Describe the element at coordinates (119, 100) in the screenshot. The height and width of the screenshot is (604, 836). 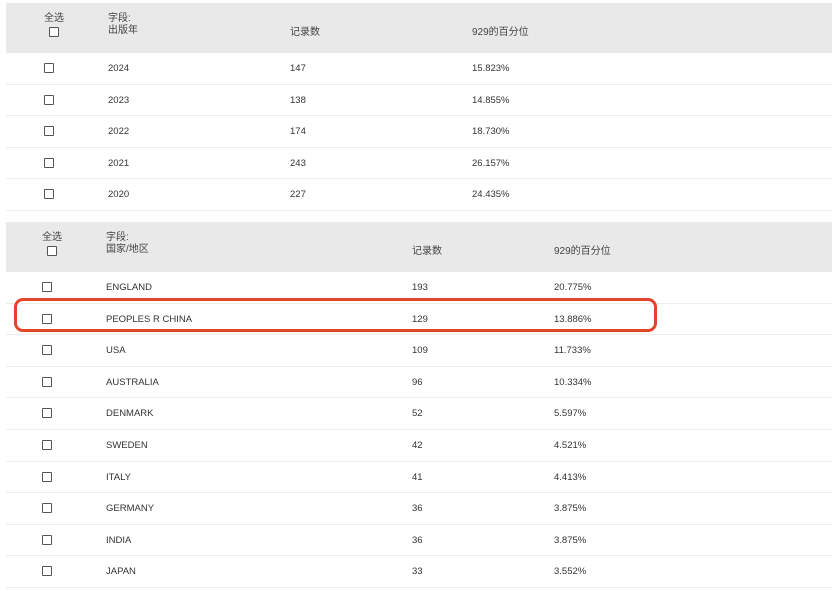
I see `row-value: 2023` at that location.